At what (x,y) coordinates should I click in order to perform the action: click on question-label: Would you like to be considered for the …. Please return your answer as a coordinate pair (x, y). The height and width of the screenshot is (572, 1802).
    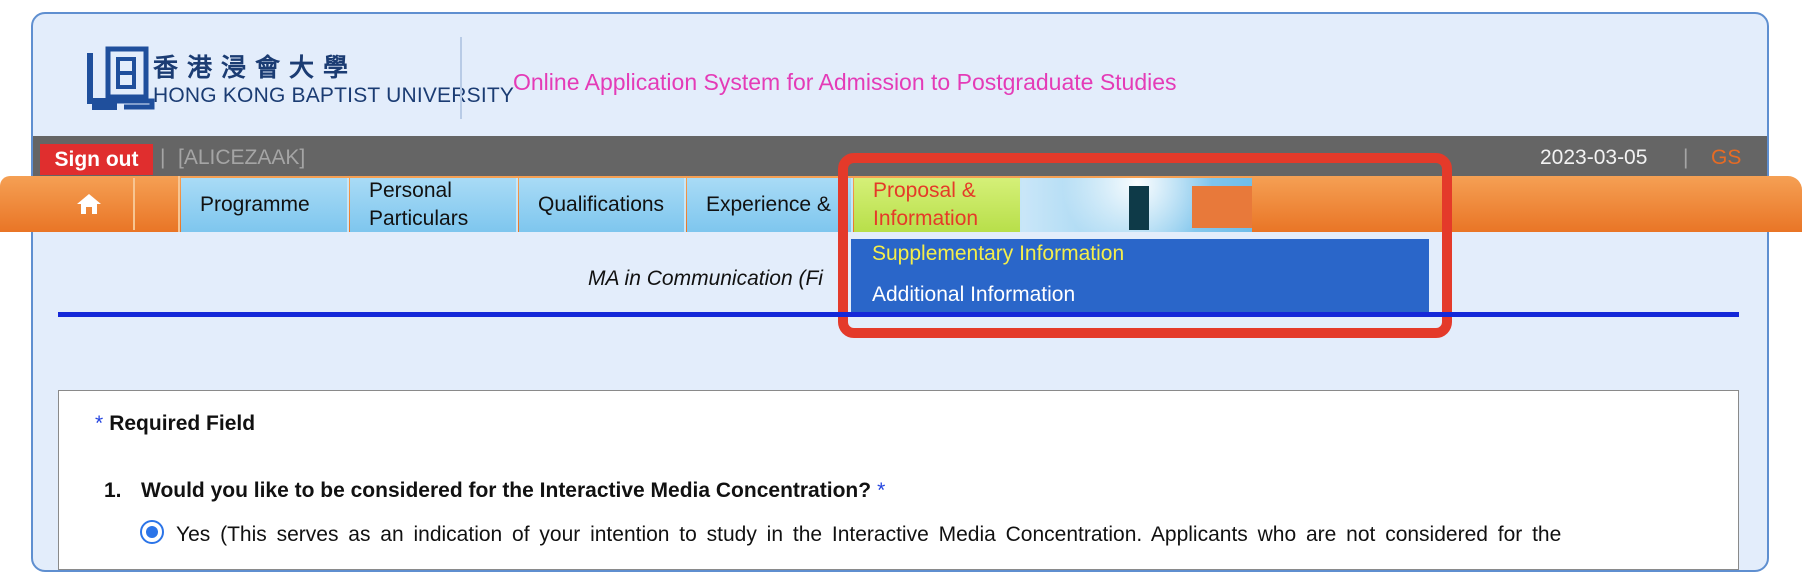
    Looking at the image, I should click on (513, 491).